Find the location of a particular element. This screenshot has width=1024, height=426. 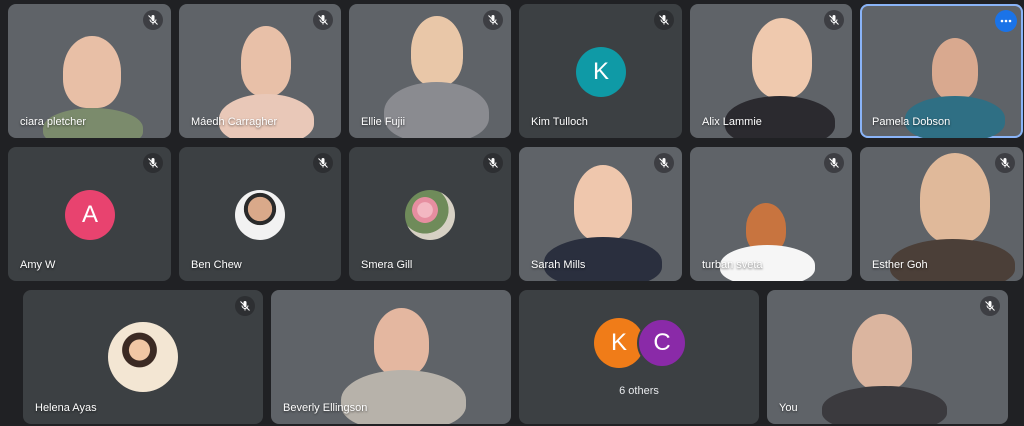

participant-tile-helena: Helena Ayas is located at coordinates (143, 357).